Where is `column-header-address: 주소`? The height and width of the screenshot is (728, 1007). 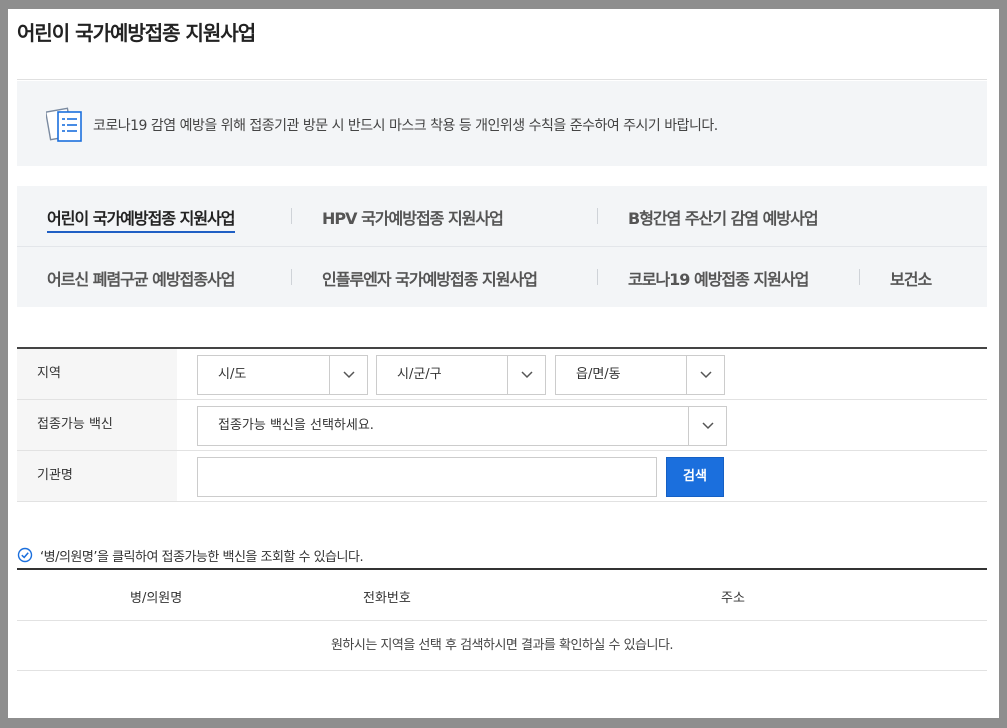
column-header-address: 주소 is located at coordinates (733, 598).